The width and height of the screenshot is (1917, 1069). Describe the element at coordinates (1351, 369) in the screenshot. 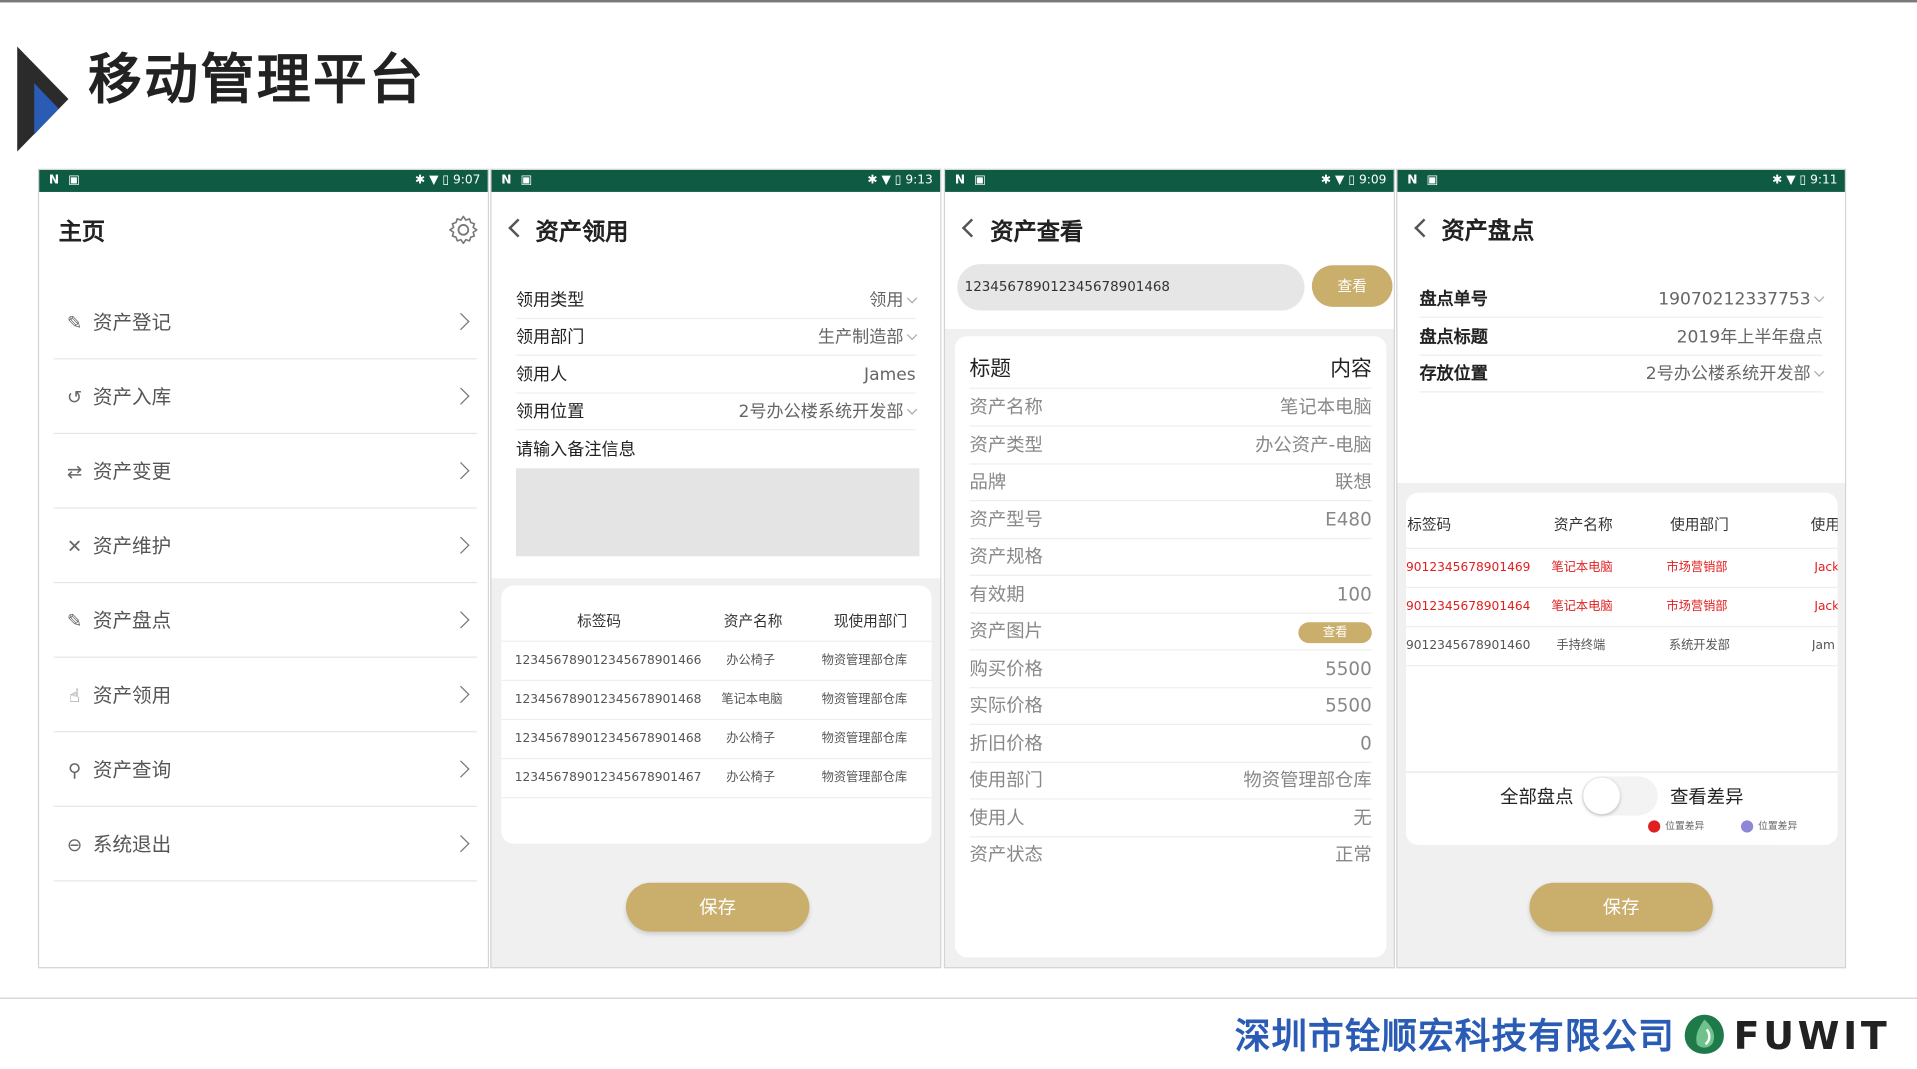

I see `detail-header-value: 内容` at that location.